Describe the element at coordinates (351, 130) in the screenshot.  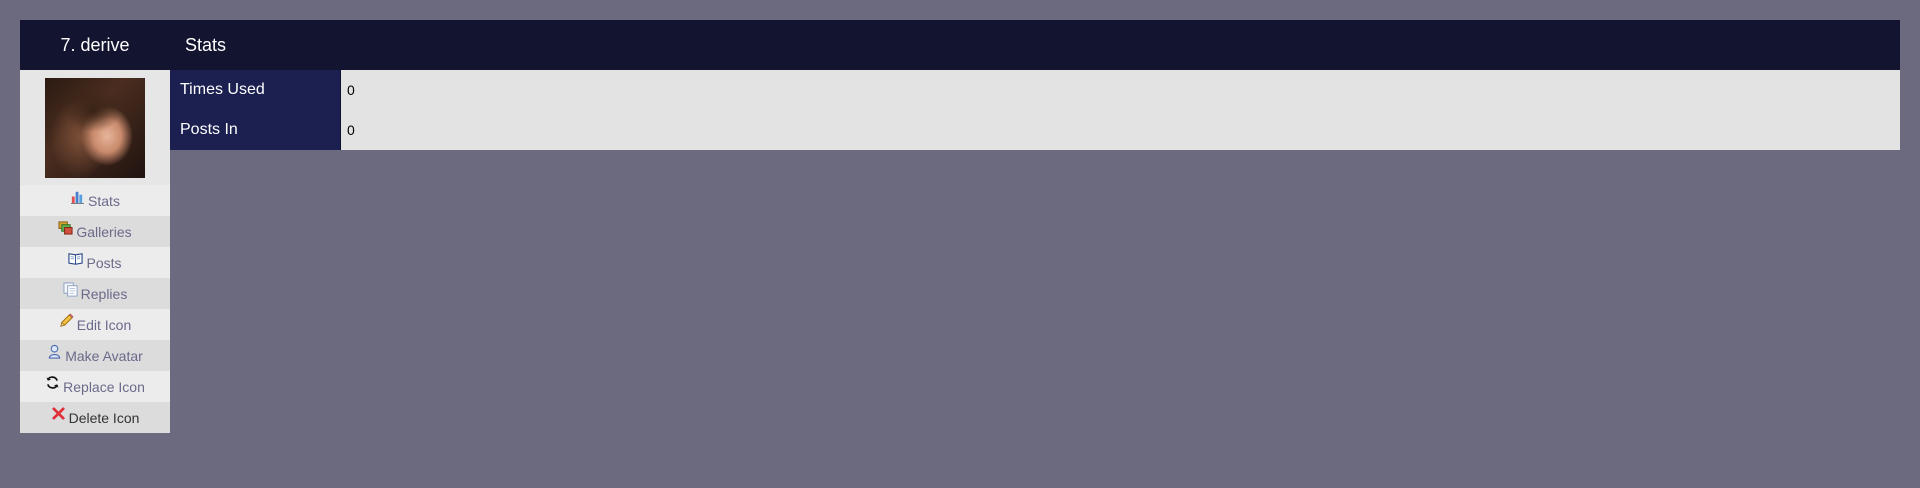
I see `row-value-posts-in: 0` at that location.